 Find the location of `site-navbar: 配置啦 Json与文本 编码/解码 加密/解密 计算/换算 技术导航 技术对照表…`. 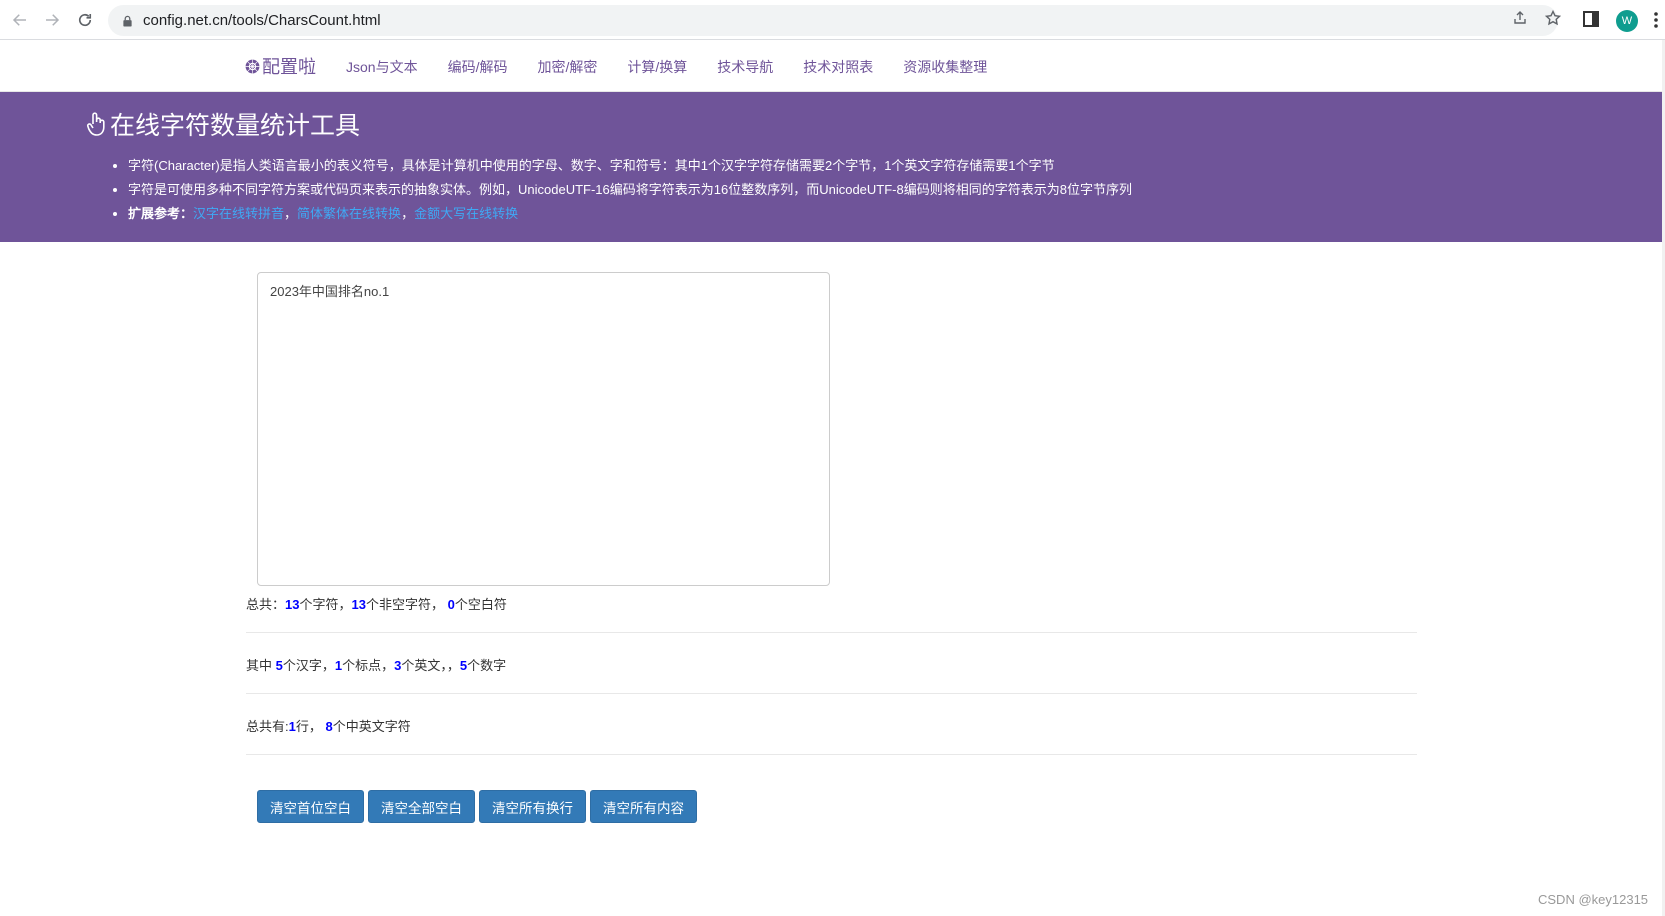

site-navbar: 配置啦 Json与文本 编码/解码 加密/解密 计算/换算 技术导航 技术对照表… is located at coordinates (832, 66).